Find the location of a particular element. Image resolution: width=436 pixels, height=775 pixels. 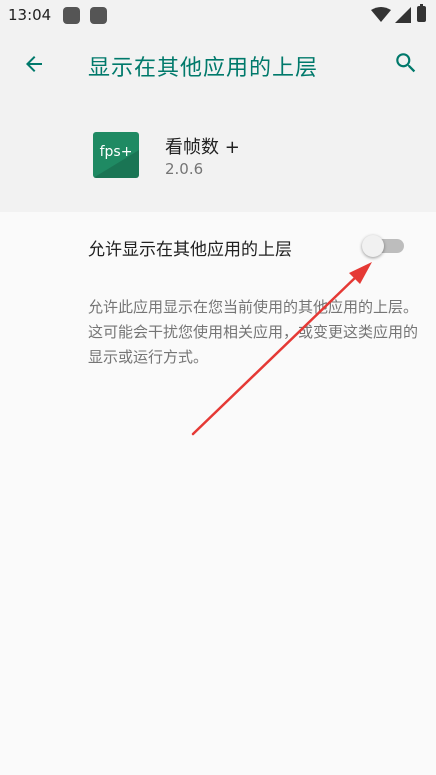

app-icon-text: fps+ is located at coordinates (116, 152).